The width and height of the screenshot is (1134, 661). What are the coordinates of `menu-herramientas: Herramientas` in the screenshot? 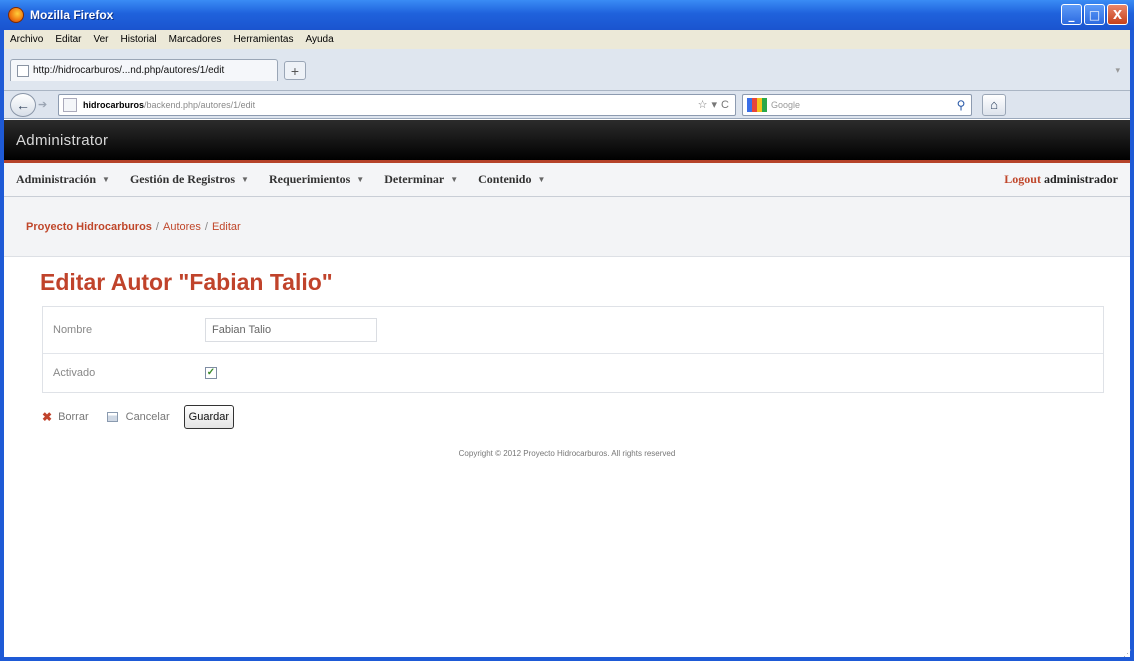 It's located at (263, 39).